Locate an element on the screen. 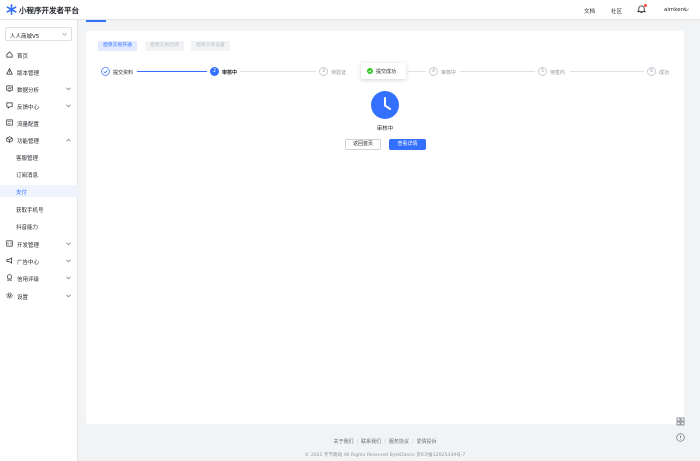  sidebar-item-label: 功能管理 is located at coordinates (28, 141).